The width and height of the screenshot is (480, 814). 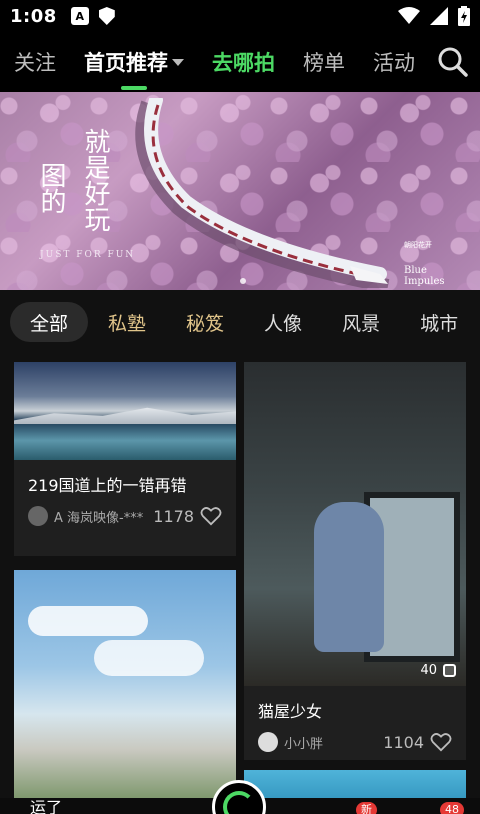 I want to click on chip-secrets: 秘笈, so click(x=205, y=322).